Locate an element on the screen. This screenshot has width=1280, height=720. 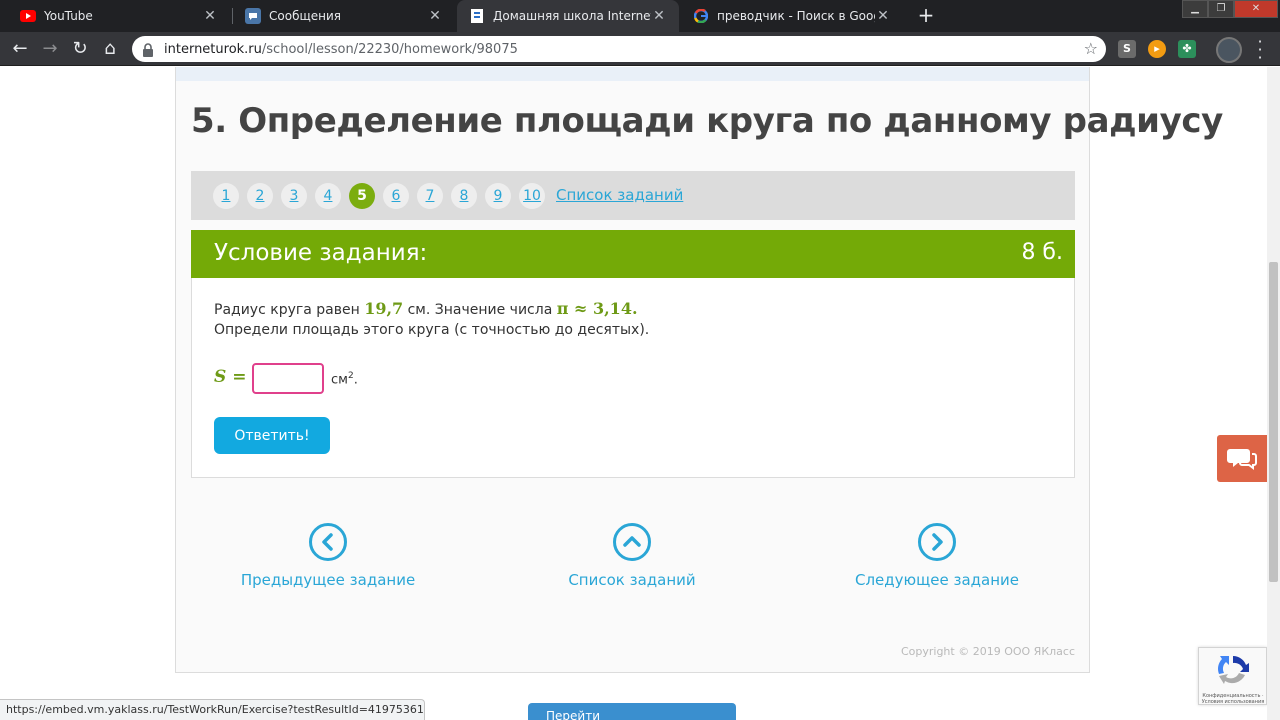
task-list-link: Список заданий is located at coordinates (619, 195).